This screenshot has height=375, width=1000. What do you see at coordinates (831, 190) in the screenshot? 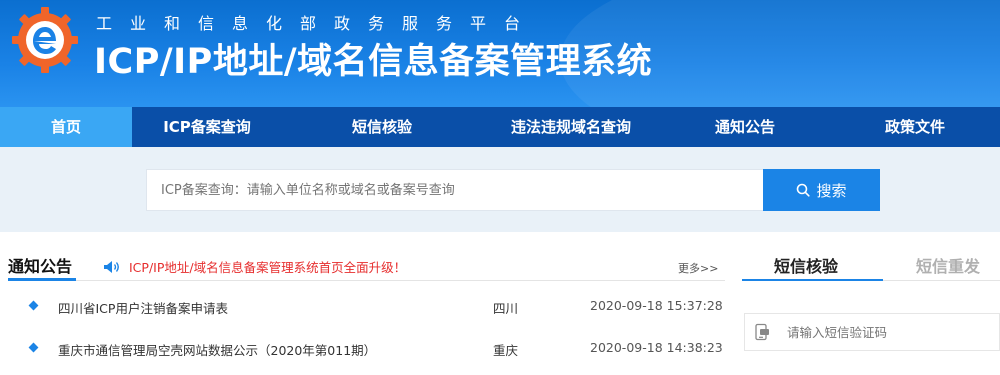
I see `search-button-label: 搜索` at bounding box center [831, 190].